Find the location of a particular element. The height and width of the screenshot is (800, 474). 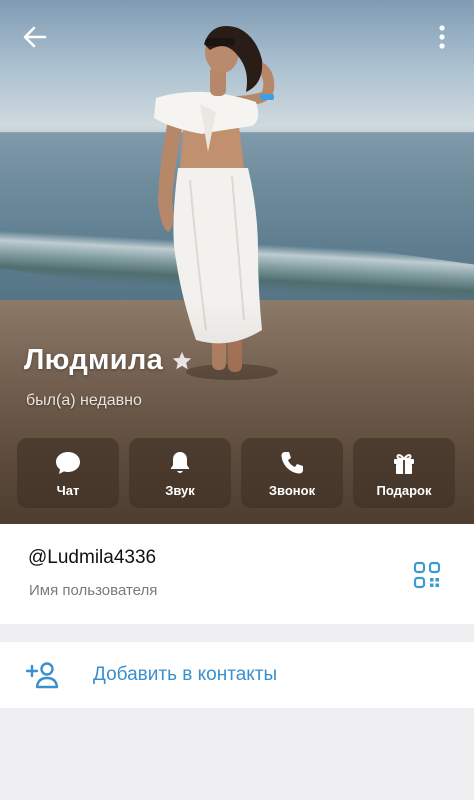

gift-button-label: Подарок is located at coordinates (404, 490).